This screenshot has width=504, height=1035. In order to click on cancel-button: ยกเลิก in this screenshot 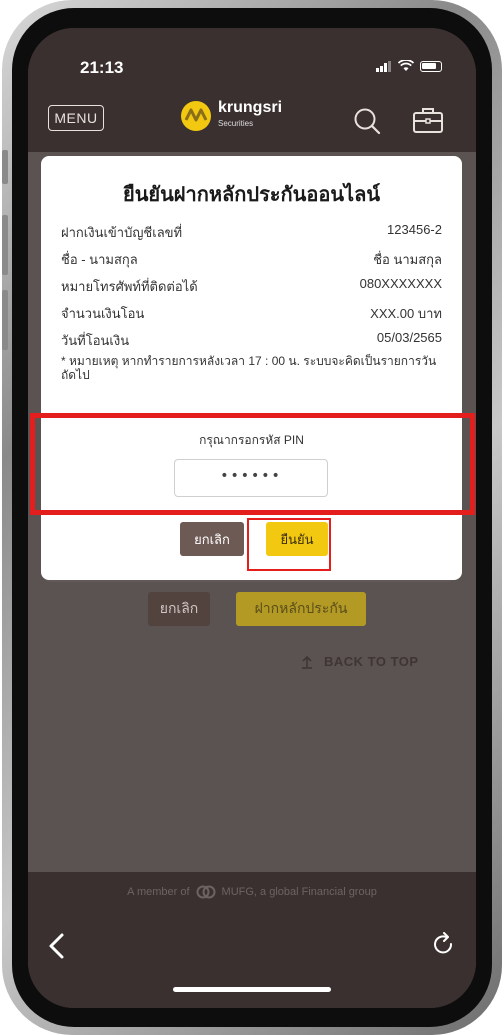, I will do `click(212, 539)`.